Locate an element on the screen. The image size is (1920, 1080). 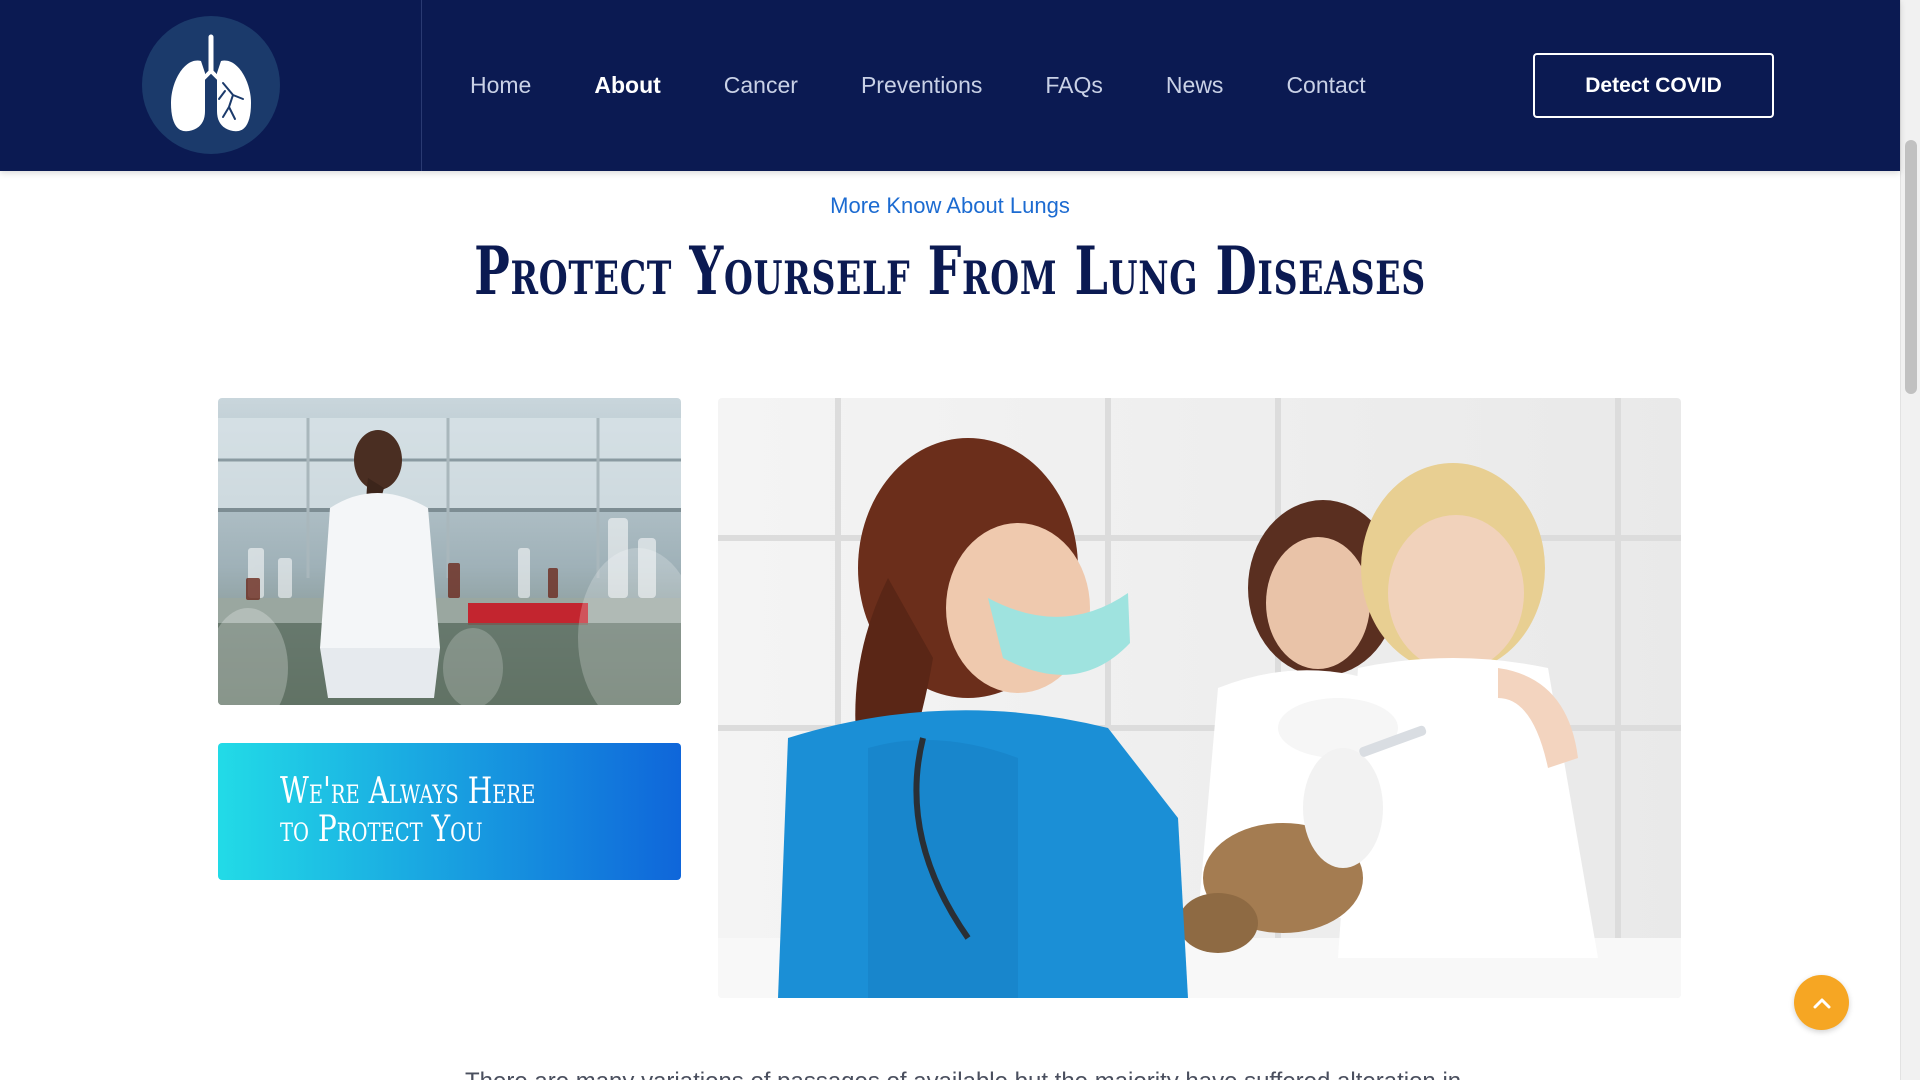
scroll-to-top-button is located at coordinates (1821, 1002).